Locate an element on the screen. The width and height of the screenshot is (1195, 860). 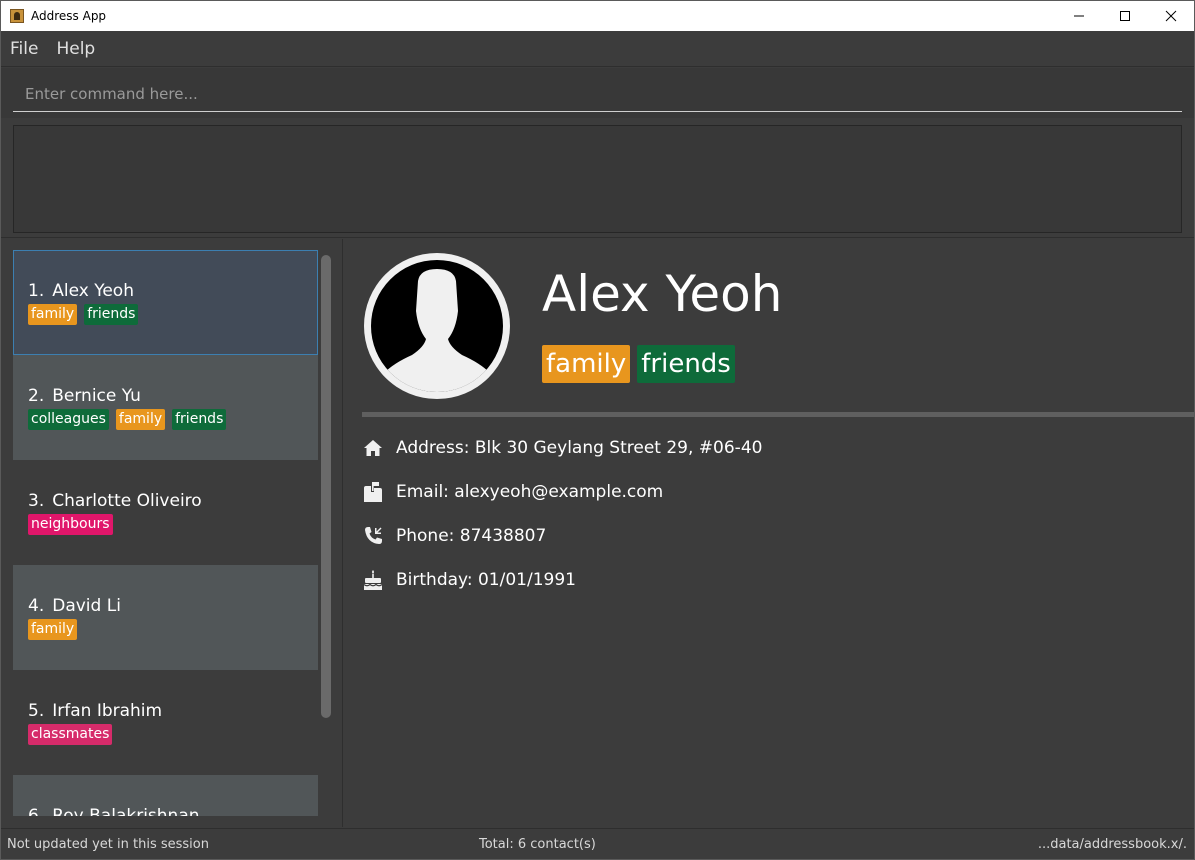
close-icon is located at coordinates (1171, 16).